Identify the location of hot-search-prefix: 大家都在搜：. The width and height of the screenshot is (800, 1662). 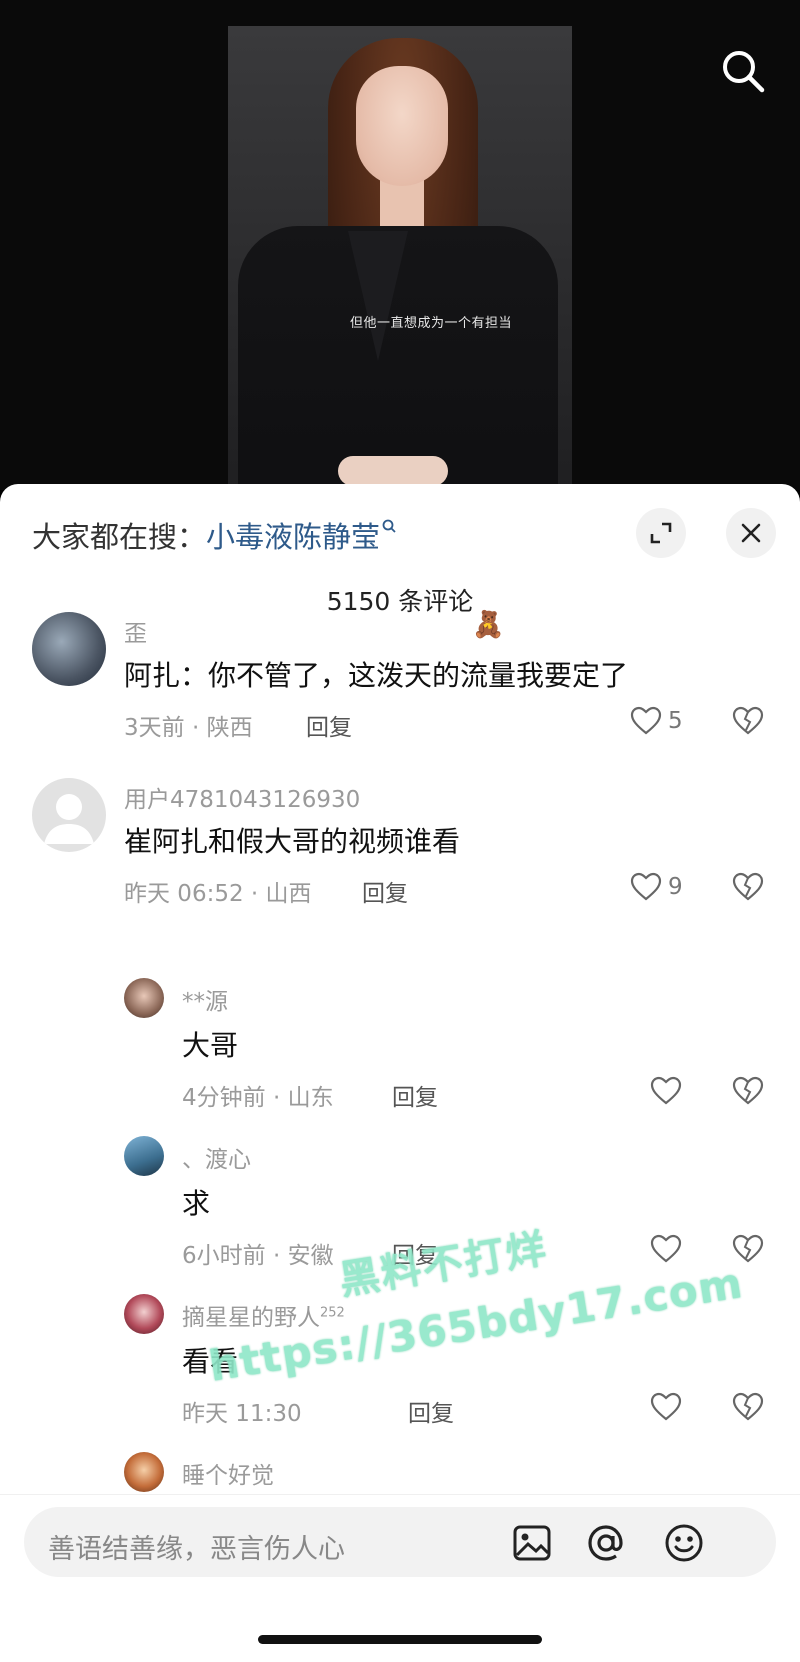
(119, 537).